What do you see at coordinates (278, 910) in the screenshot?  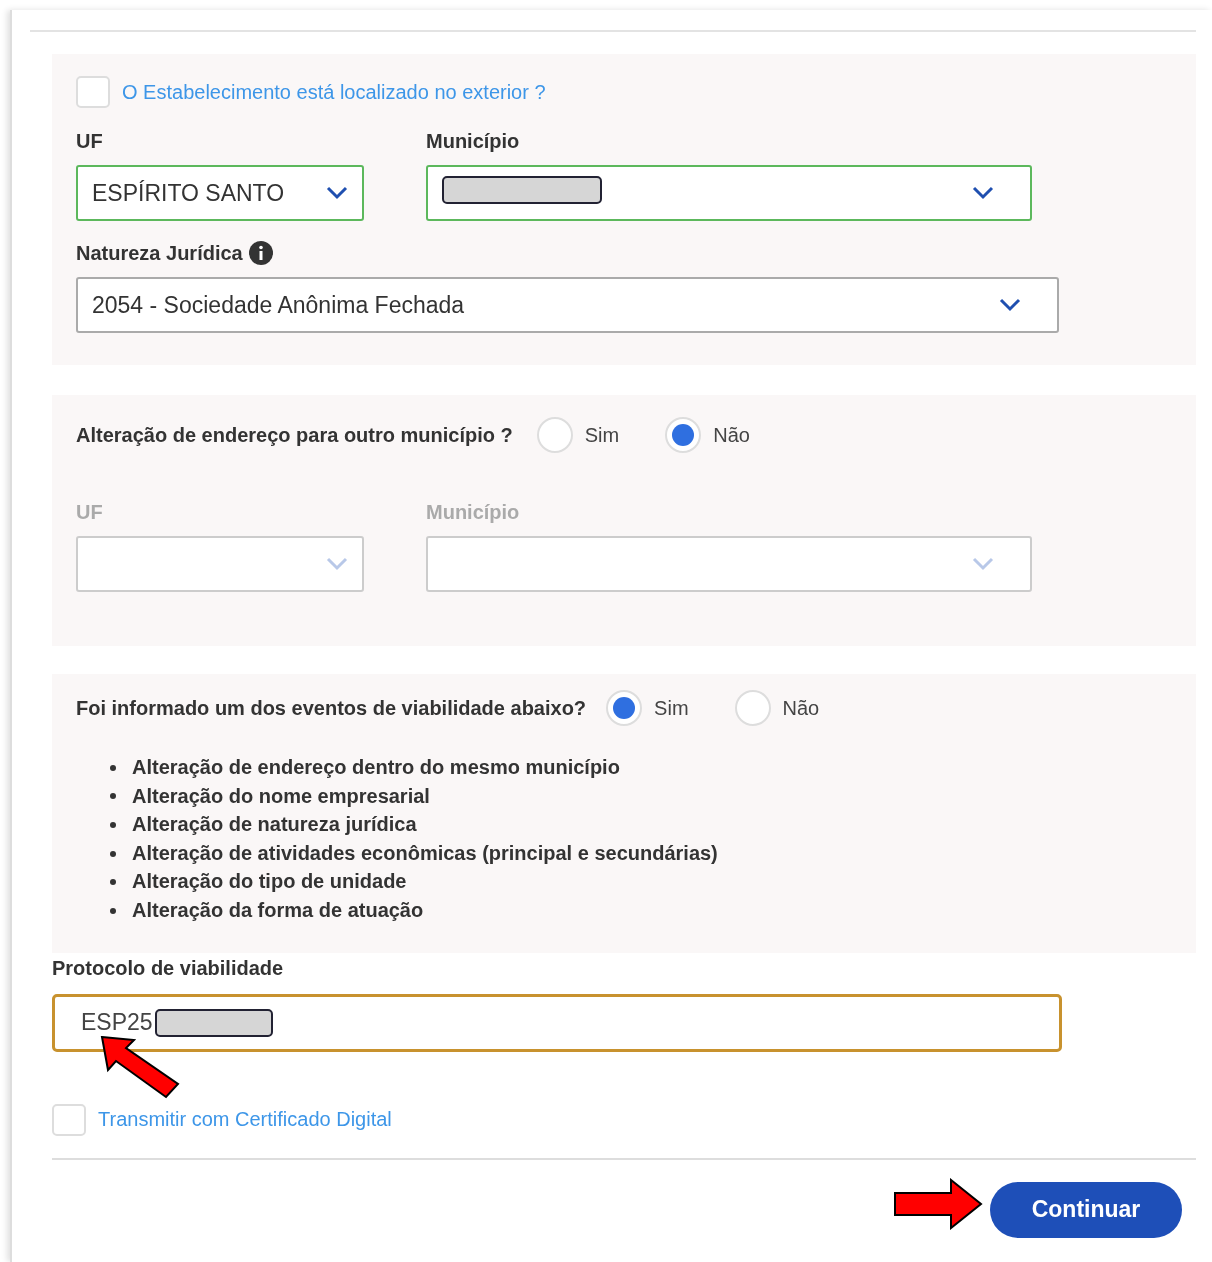 I see `list-item: Alteração da forma de atuação` at bounding box center [278, 910].